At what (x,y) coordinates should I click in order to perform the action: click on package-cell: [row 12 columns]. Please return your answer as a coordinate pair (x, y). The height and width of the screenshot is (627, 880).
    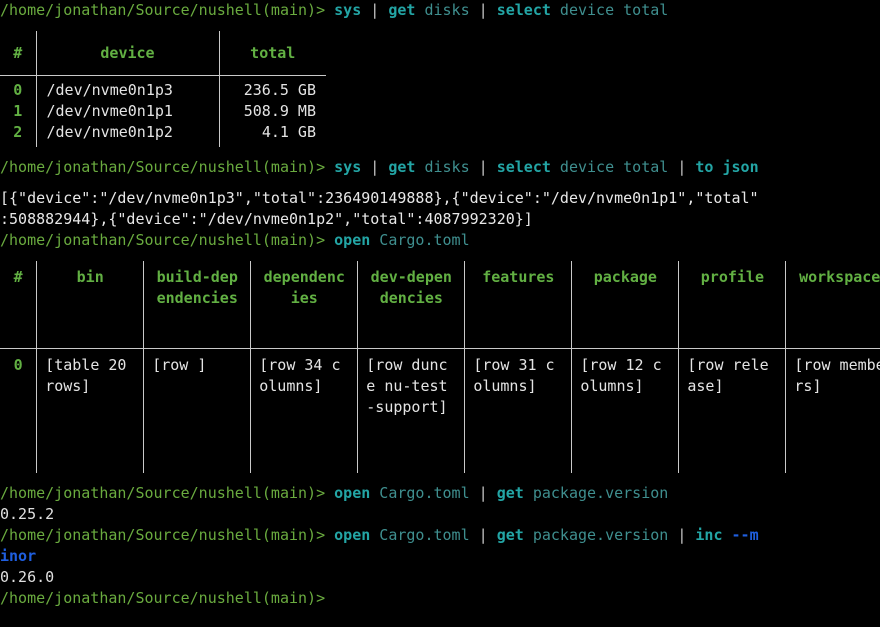
    Looking at the image, I should click on (625, 410).